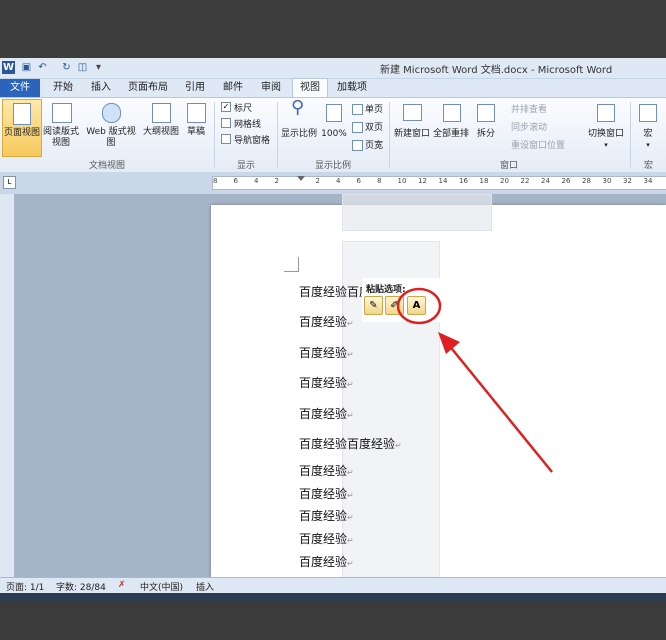  Describe the element at coordinates (374, 108) in the screenshot. I see `one-page-button: 单页` at that location.